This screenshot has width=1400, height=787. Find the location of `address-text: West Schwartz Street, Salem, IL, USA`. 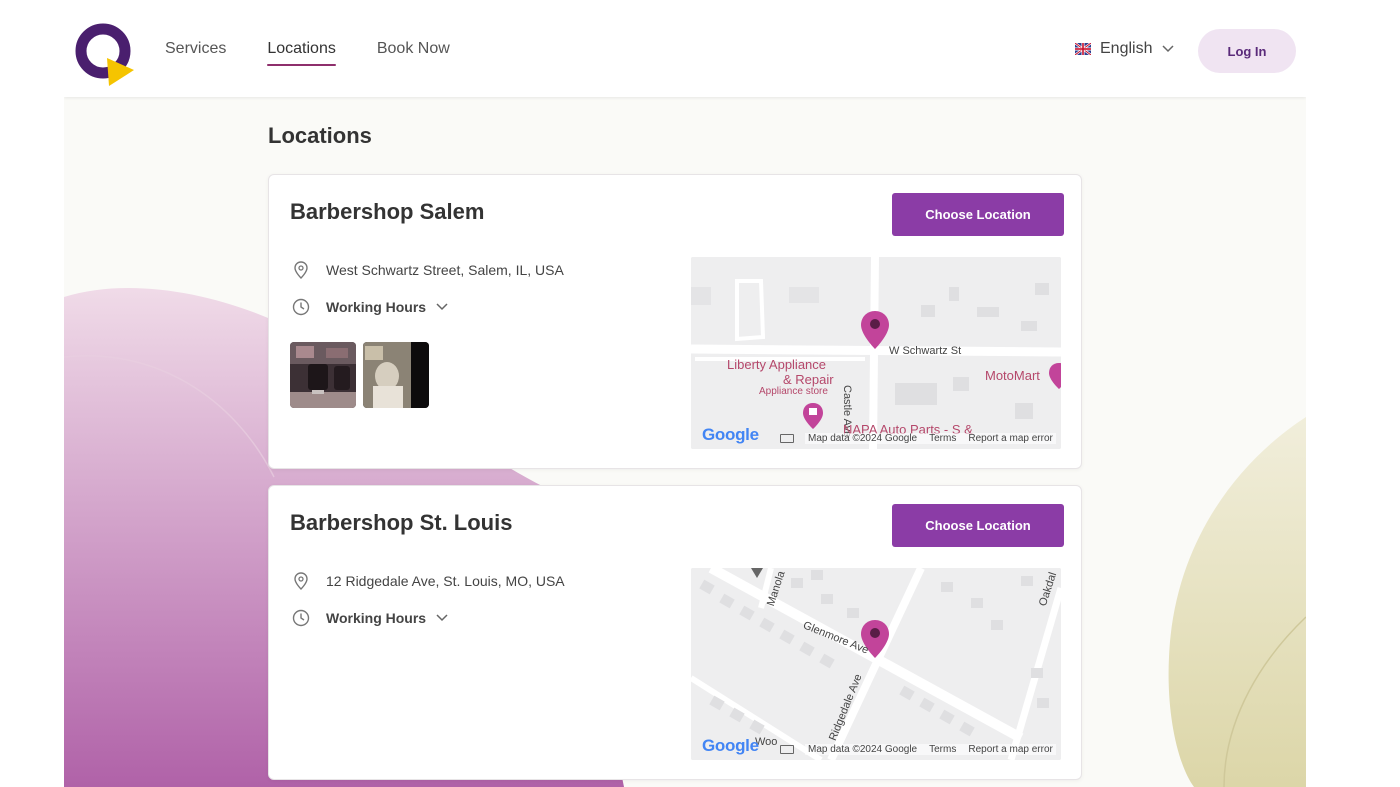

address-text: West Schwartz Street, Salem, IL, USA is located at coordinates (445, 270).